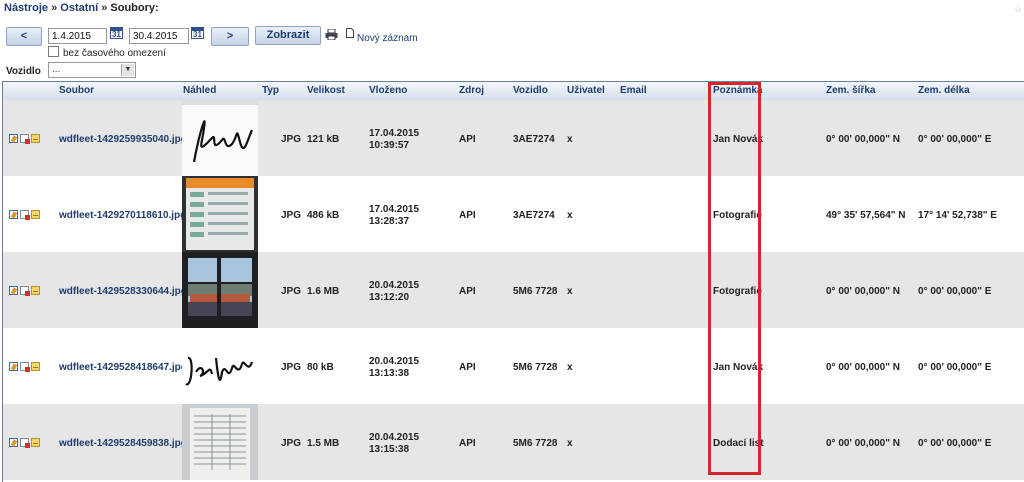 The height and width of the screenshot is (482, 1024). What do you see at coordinates (633, 90) in the screenshot?
I see `column-header-email: Email` at bounding box center [633, 90].